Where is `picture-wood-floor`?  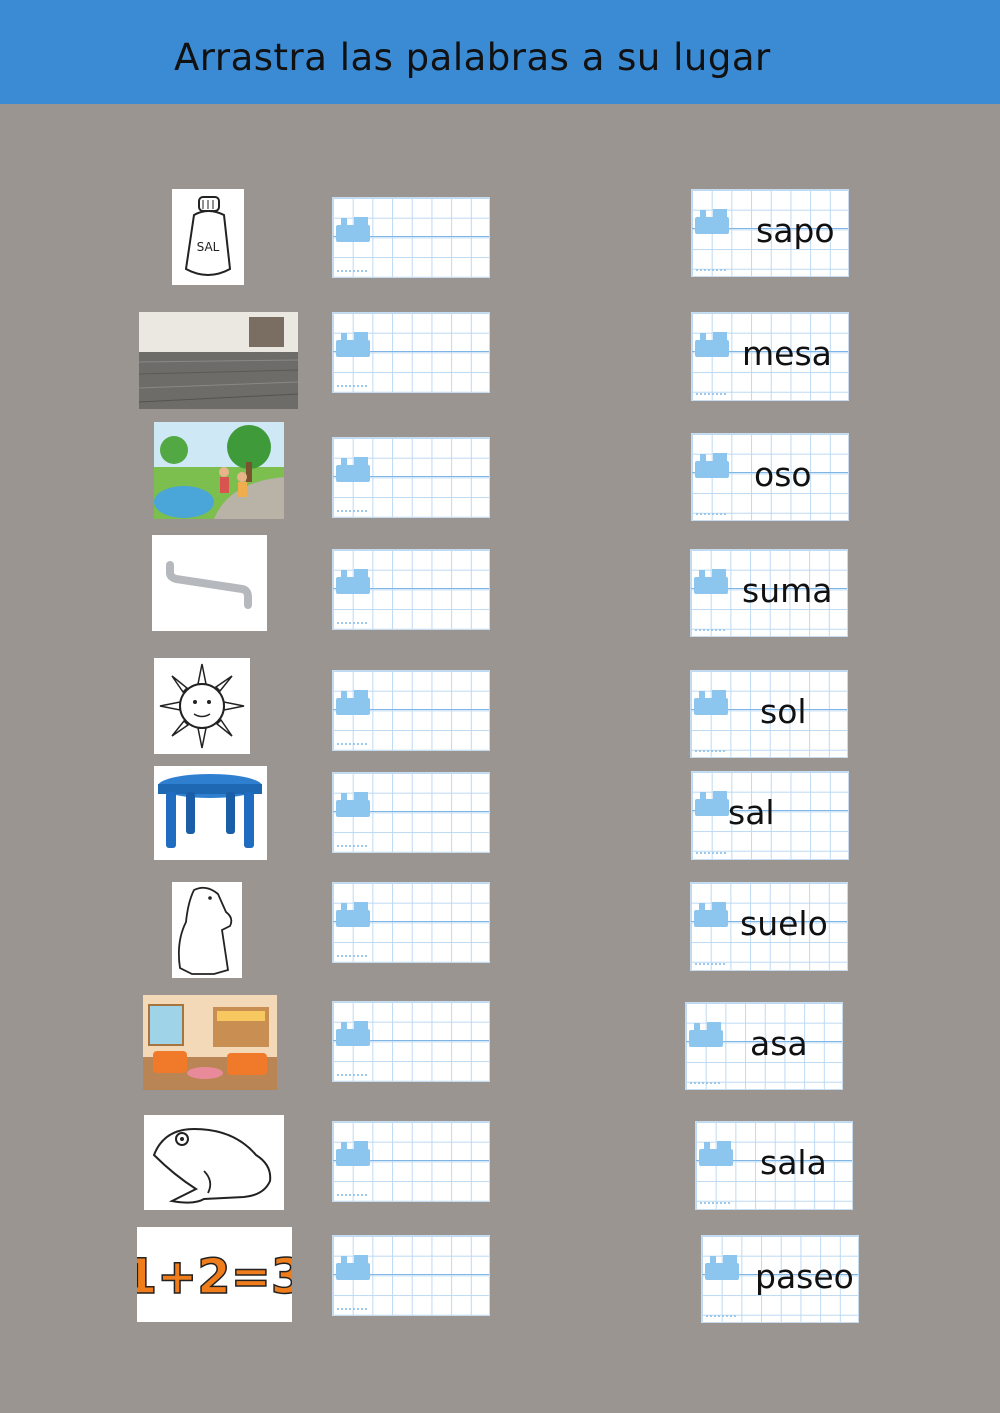
picture-wood-floor is located at coordinates (218, 360).